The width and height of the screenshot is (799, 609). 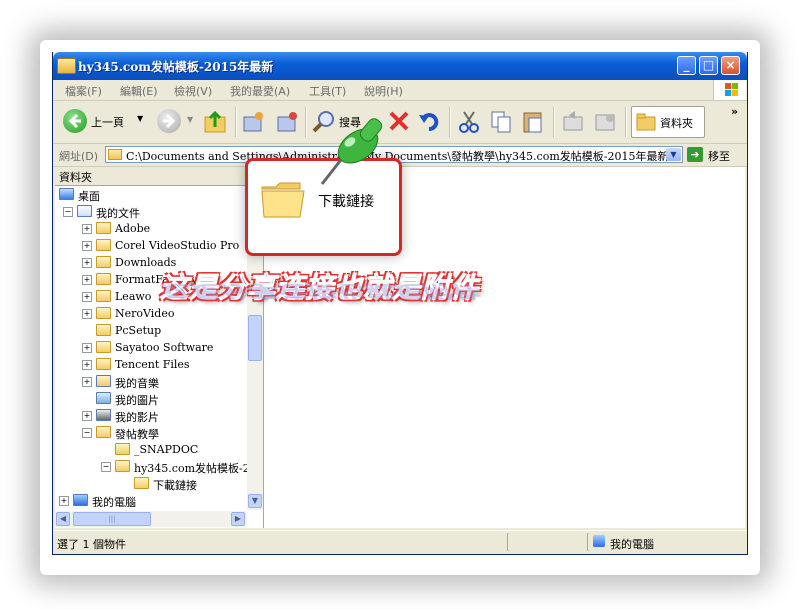 What do you see at coordinates (400, 66) in the screenshot?
I see `title-bar: hy345.com发帖模板-2015年最新 _ □ ×` at bounding box center [400, 66].